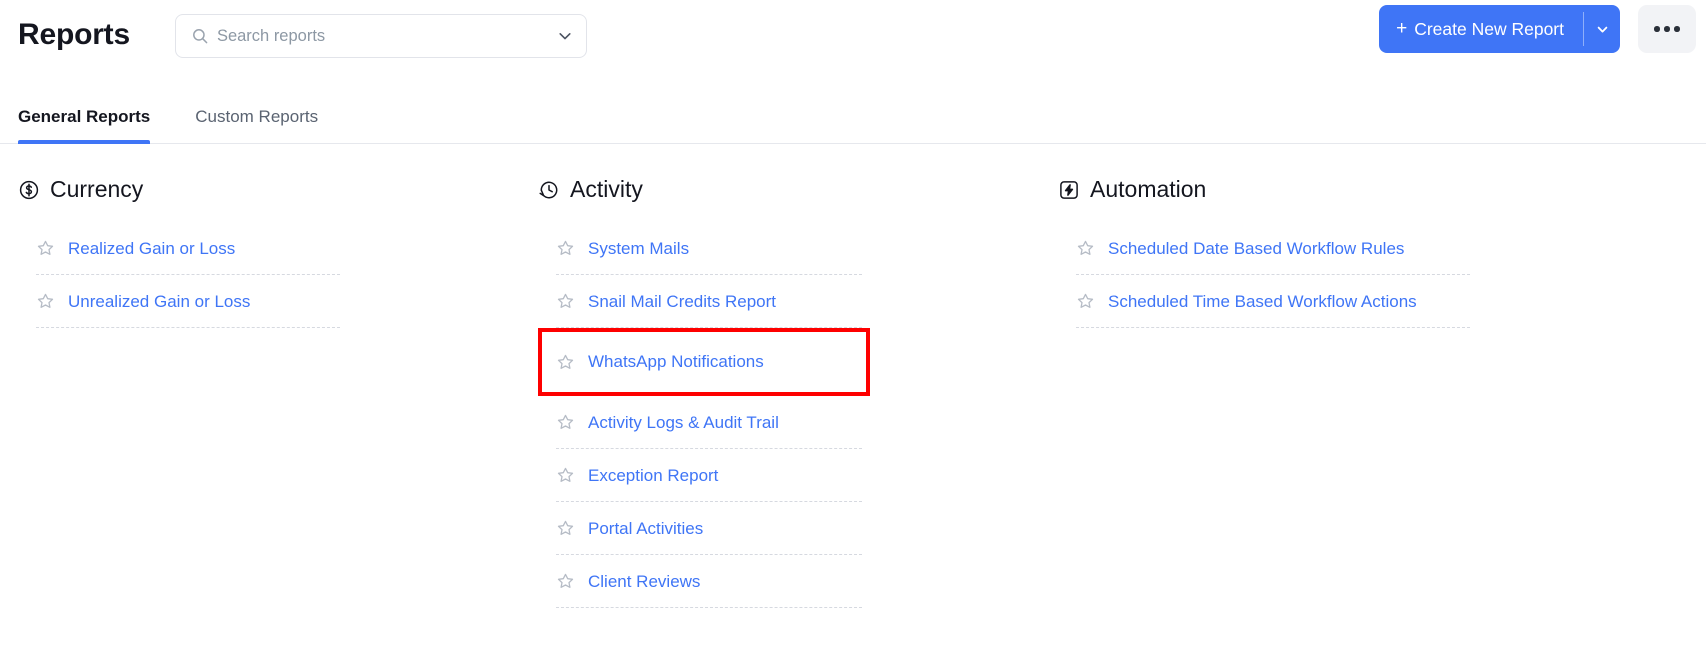  I want to click on search-icon, so click(200, 36).